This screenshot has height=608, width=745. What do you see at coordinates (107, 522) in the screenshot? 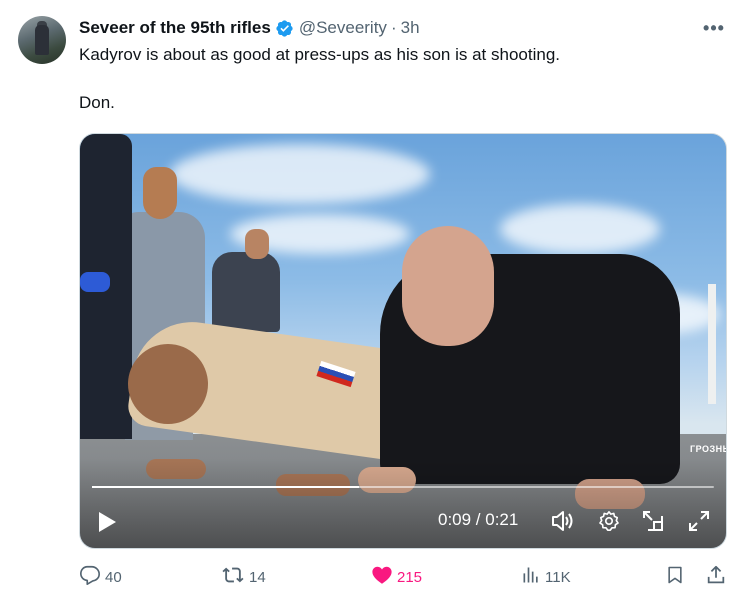
I see `play-icon` at bounding box center [107, 522].